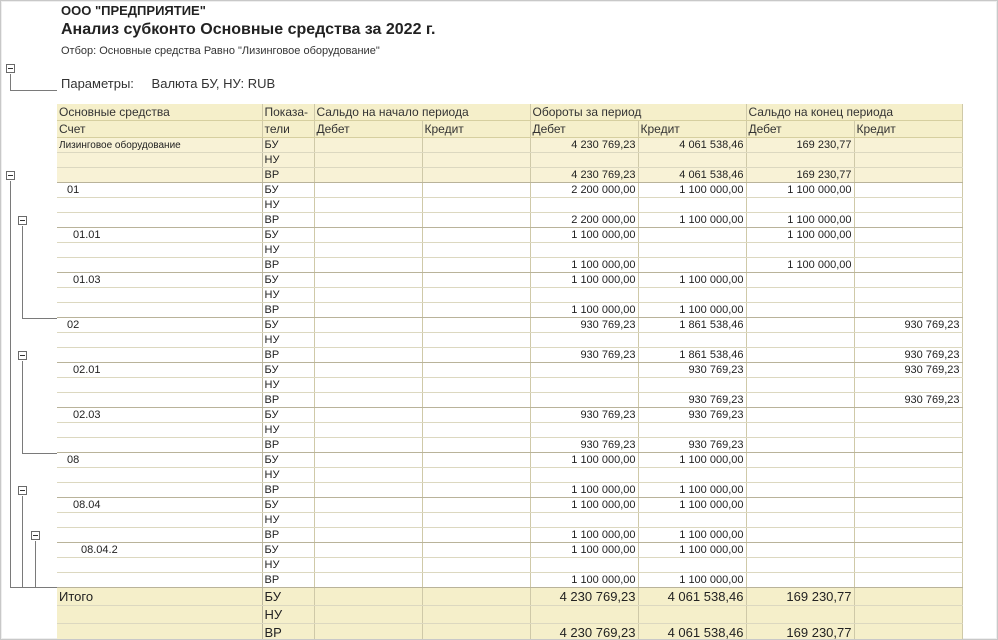 The width and height of the screenshot is (998, 640). I want to click on value-cell: 1 861 538,46, so click(692, 325).